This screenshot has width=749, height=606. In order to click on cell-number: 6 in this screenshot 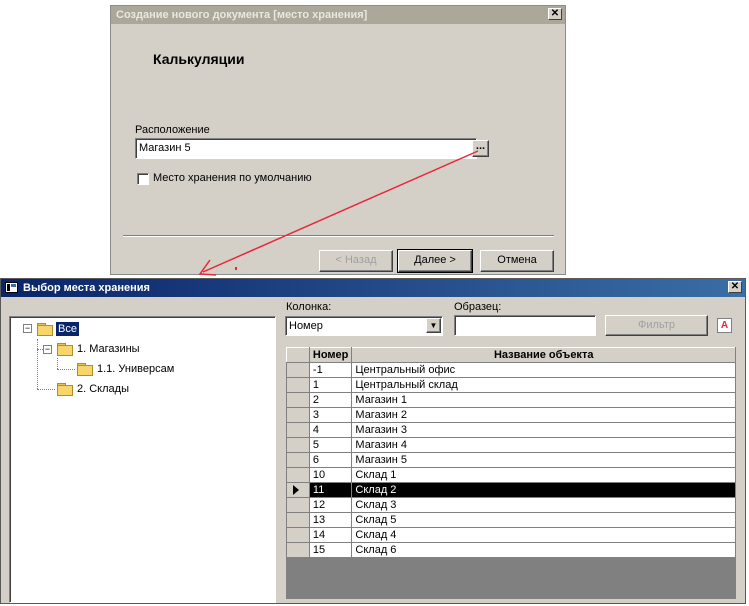, I will do `click(331, 460)`.